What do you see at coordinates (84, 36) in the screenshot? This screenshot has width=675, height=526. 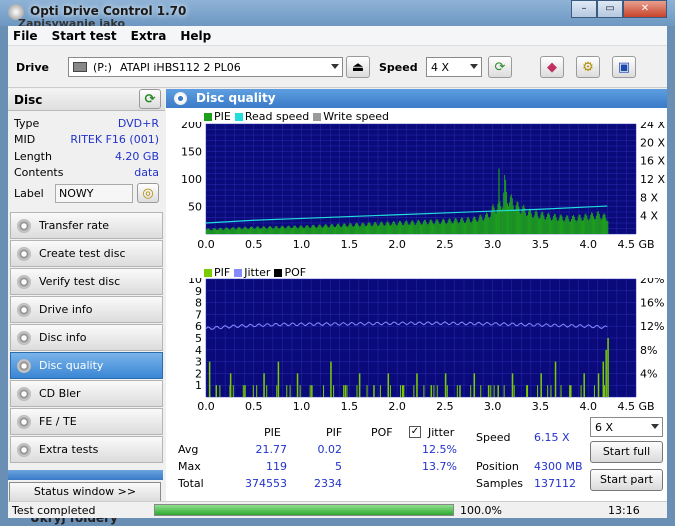 I see `menu-start-test: Start test` at bounding box center [84, 36].